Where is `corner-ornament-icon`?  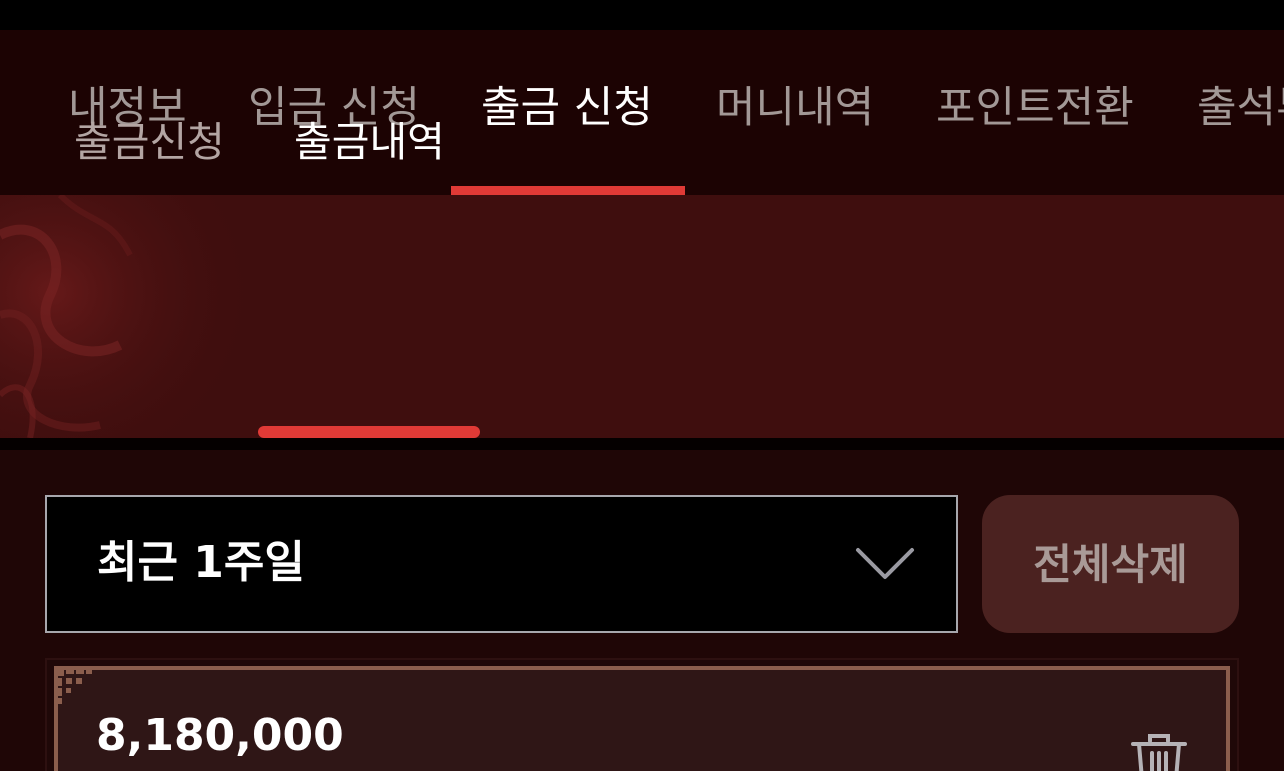
corner-ornament-icon is located at coordinates (73, 685).